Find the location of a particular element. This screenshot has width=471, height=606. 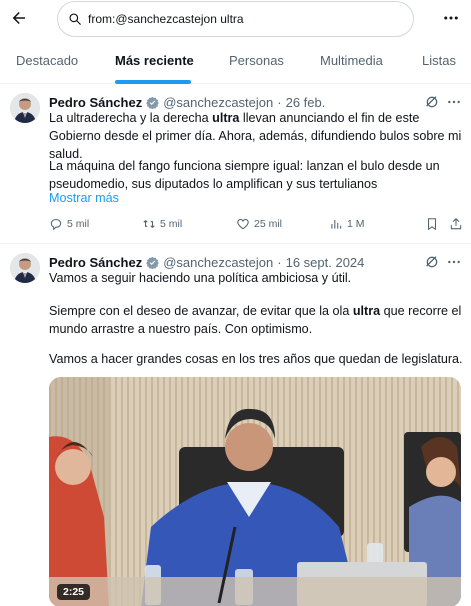

tab-multimedia: Multimedia is located at coordinates (351, 61).